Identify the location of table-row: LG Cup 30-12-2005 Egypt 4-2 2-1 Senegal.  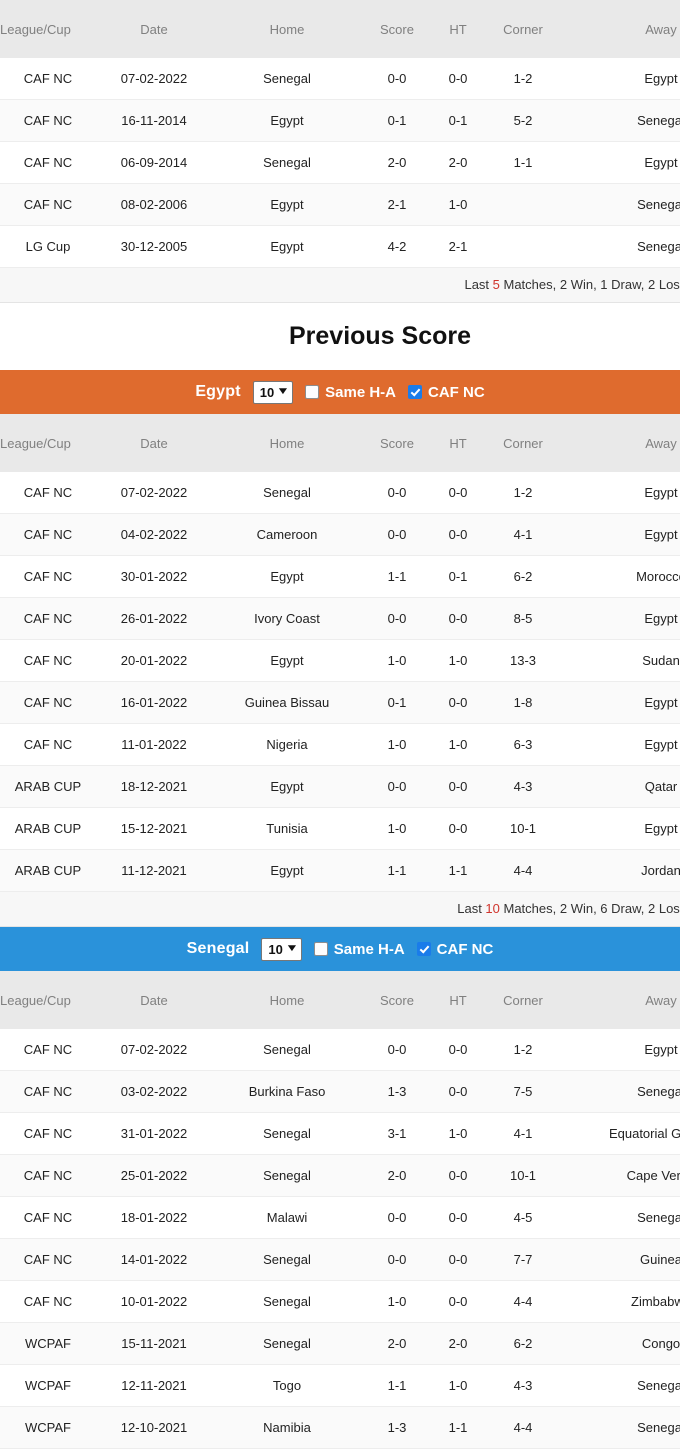
(340, 246).